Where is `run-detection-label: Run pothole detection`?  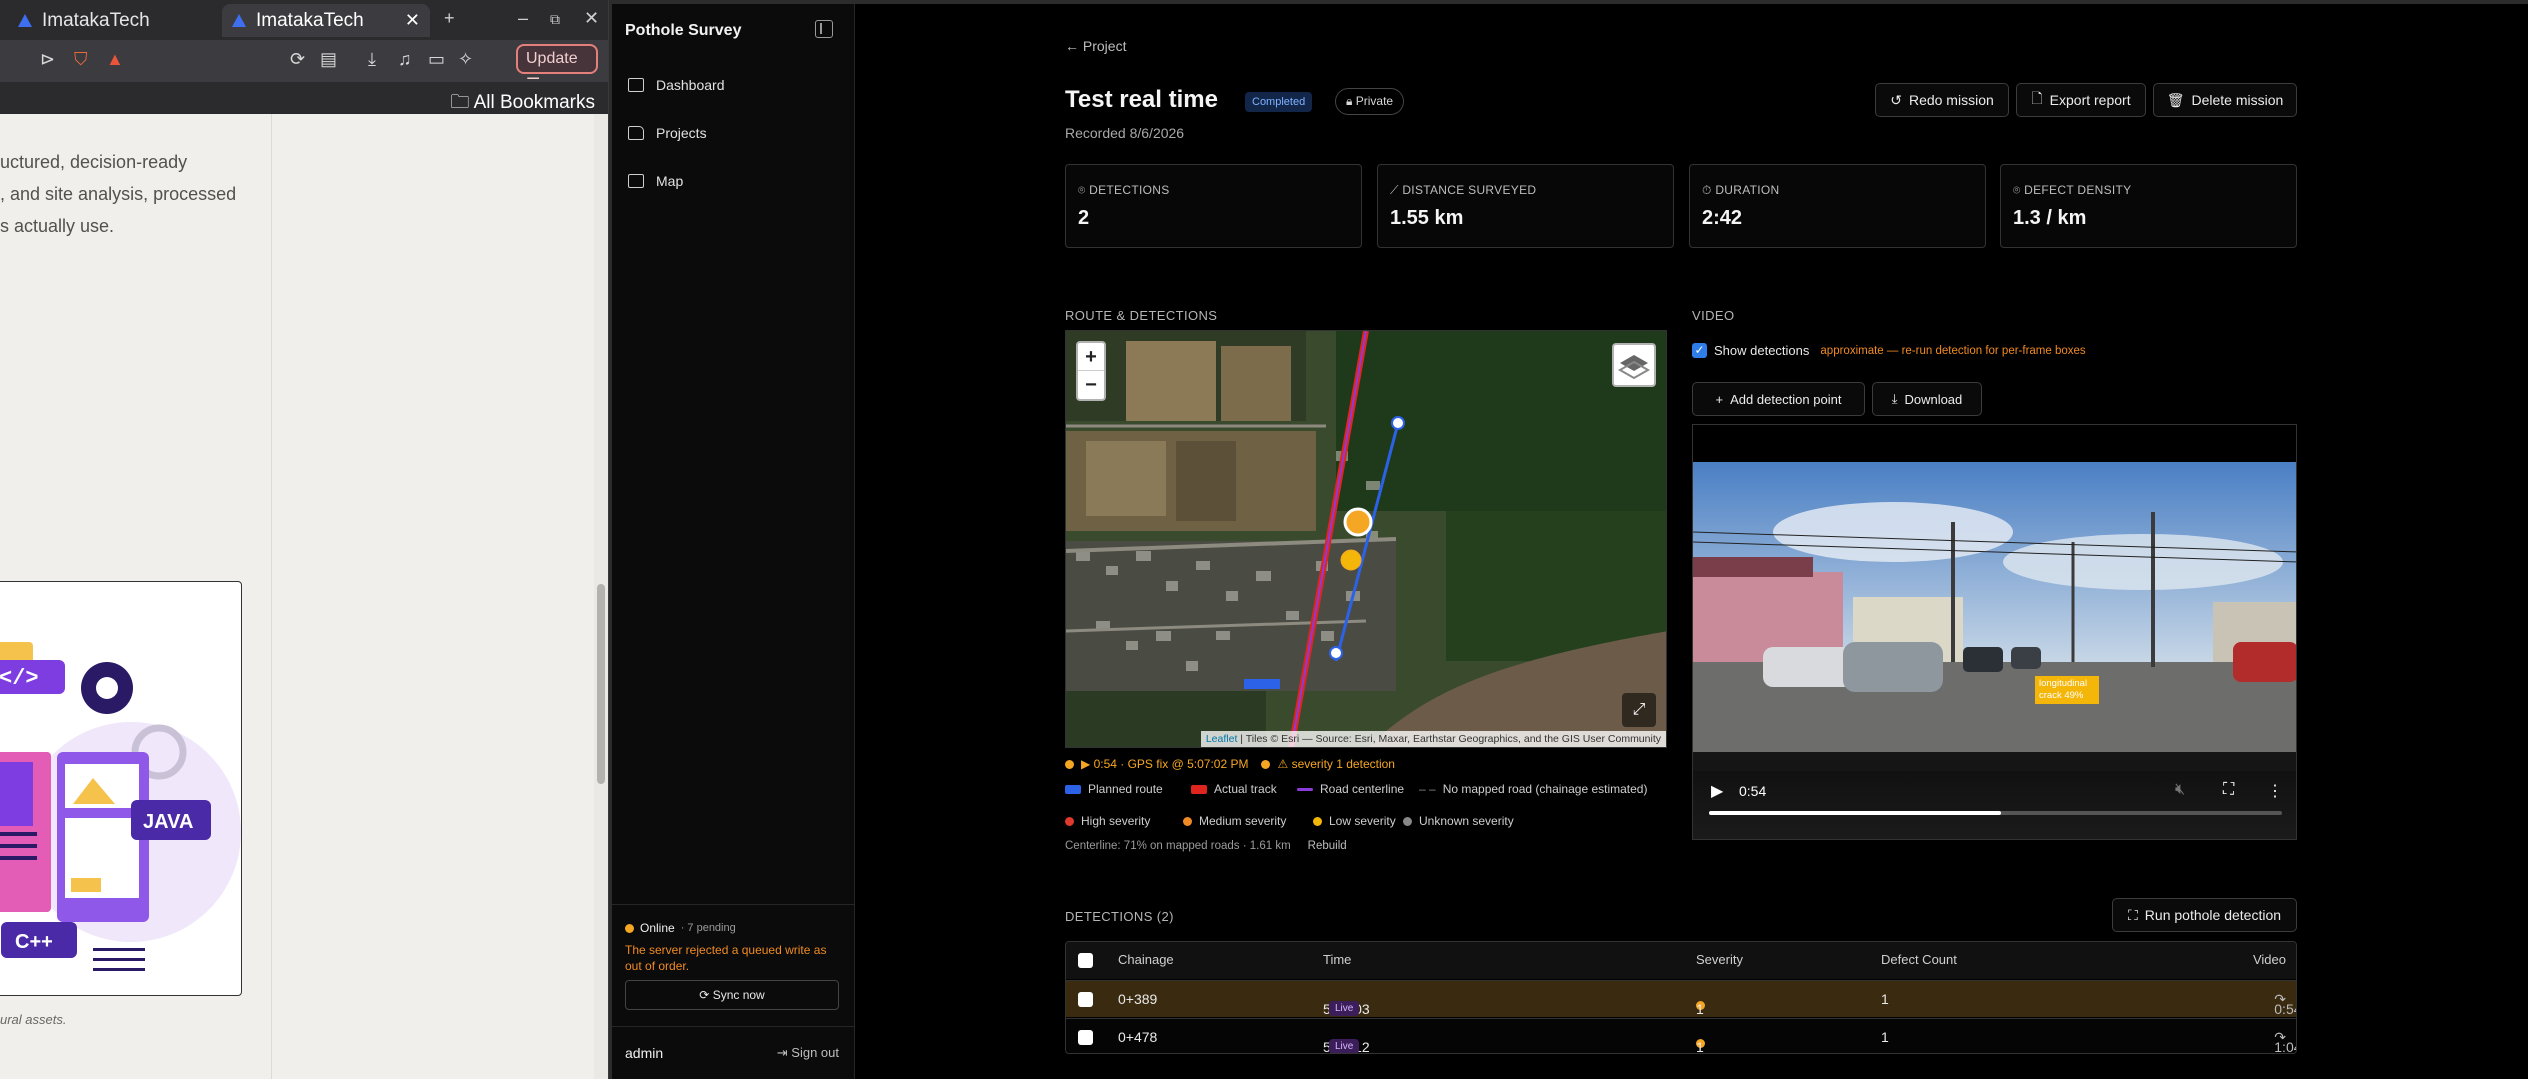 run-detection-label: Run pothole detection is located at coordinates (2213, 915).